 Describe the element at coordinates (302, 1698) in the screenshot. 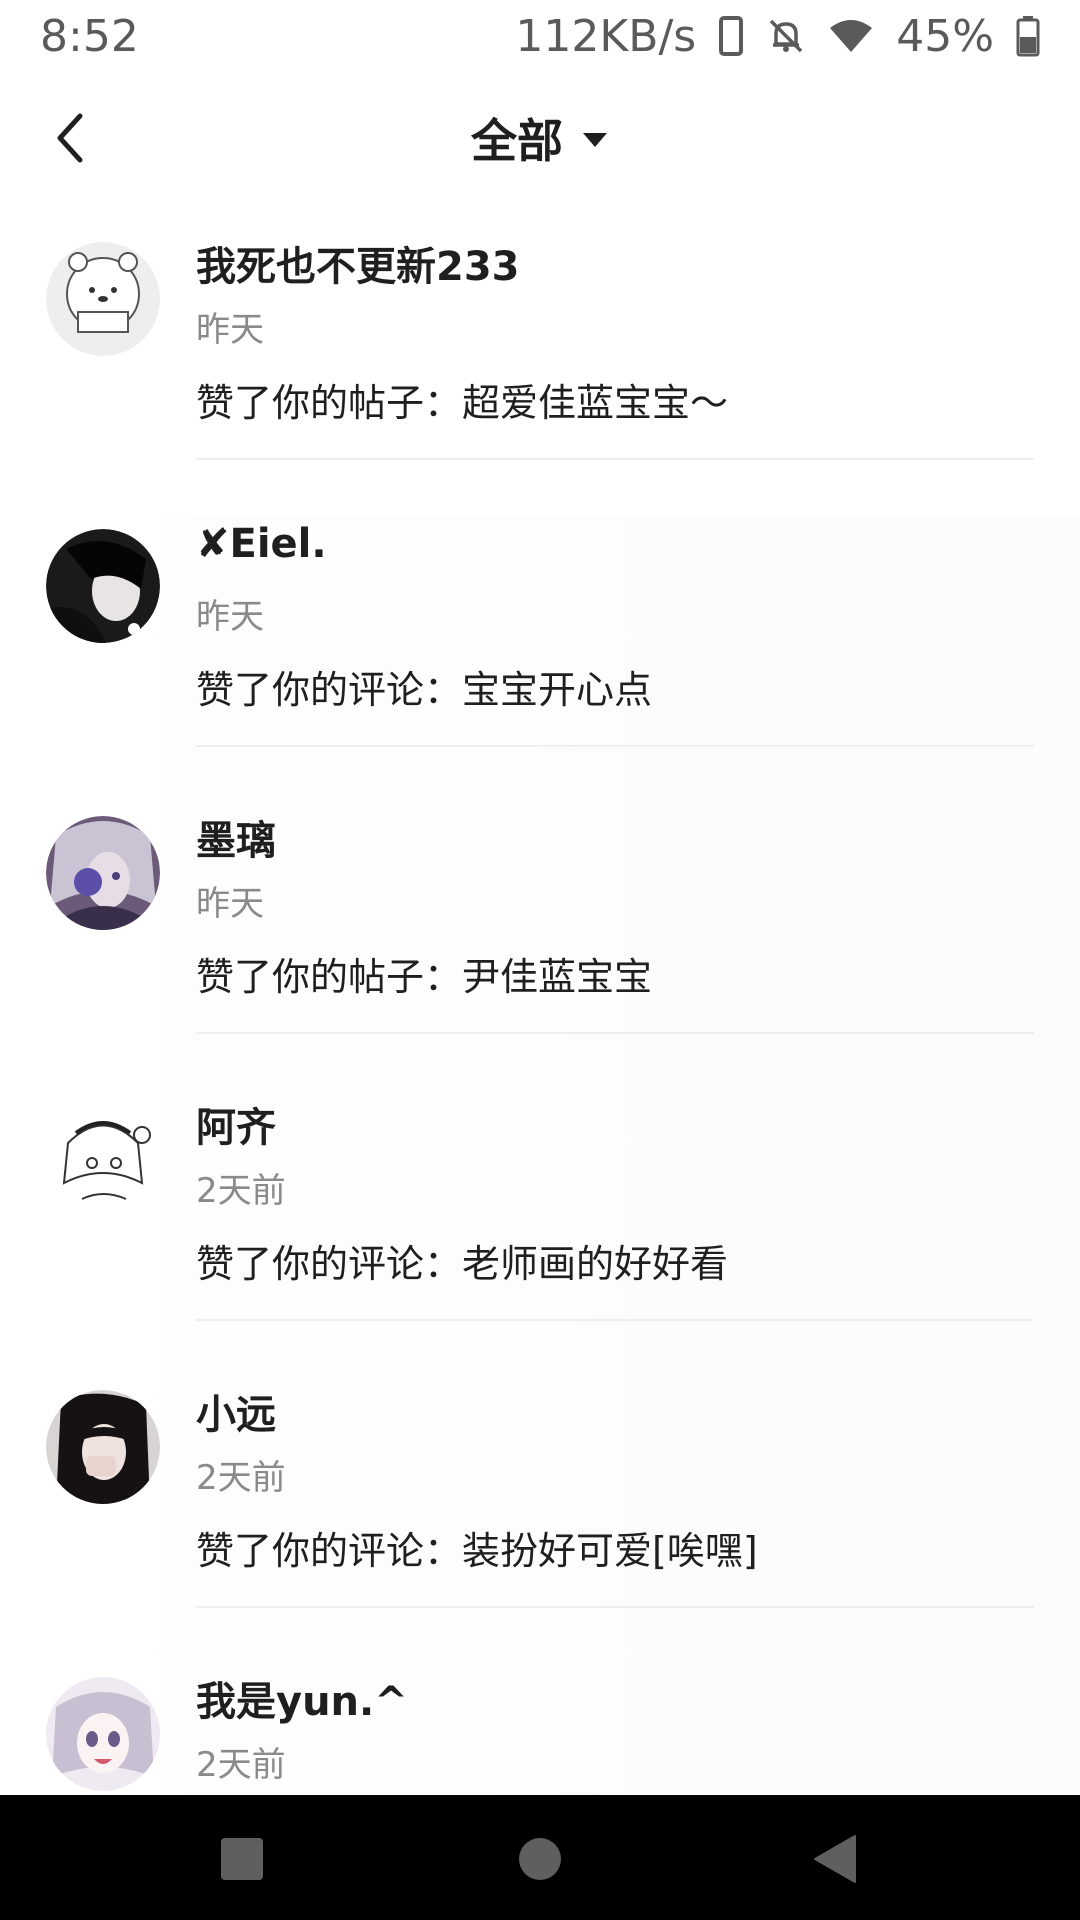

I see `username: 我是yun.^` at that location.